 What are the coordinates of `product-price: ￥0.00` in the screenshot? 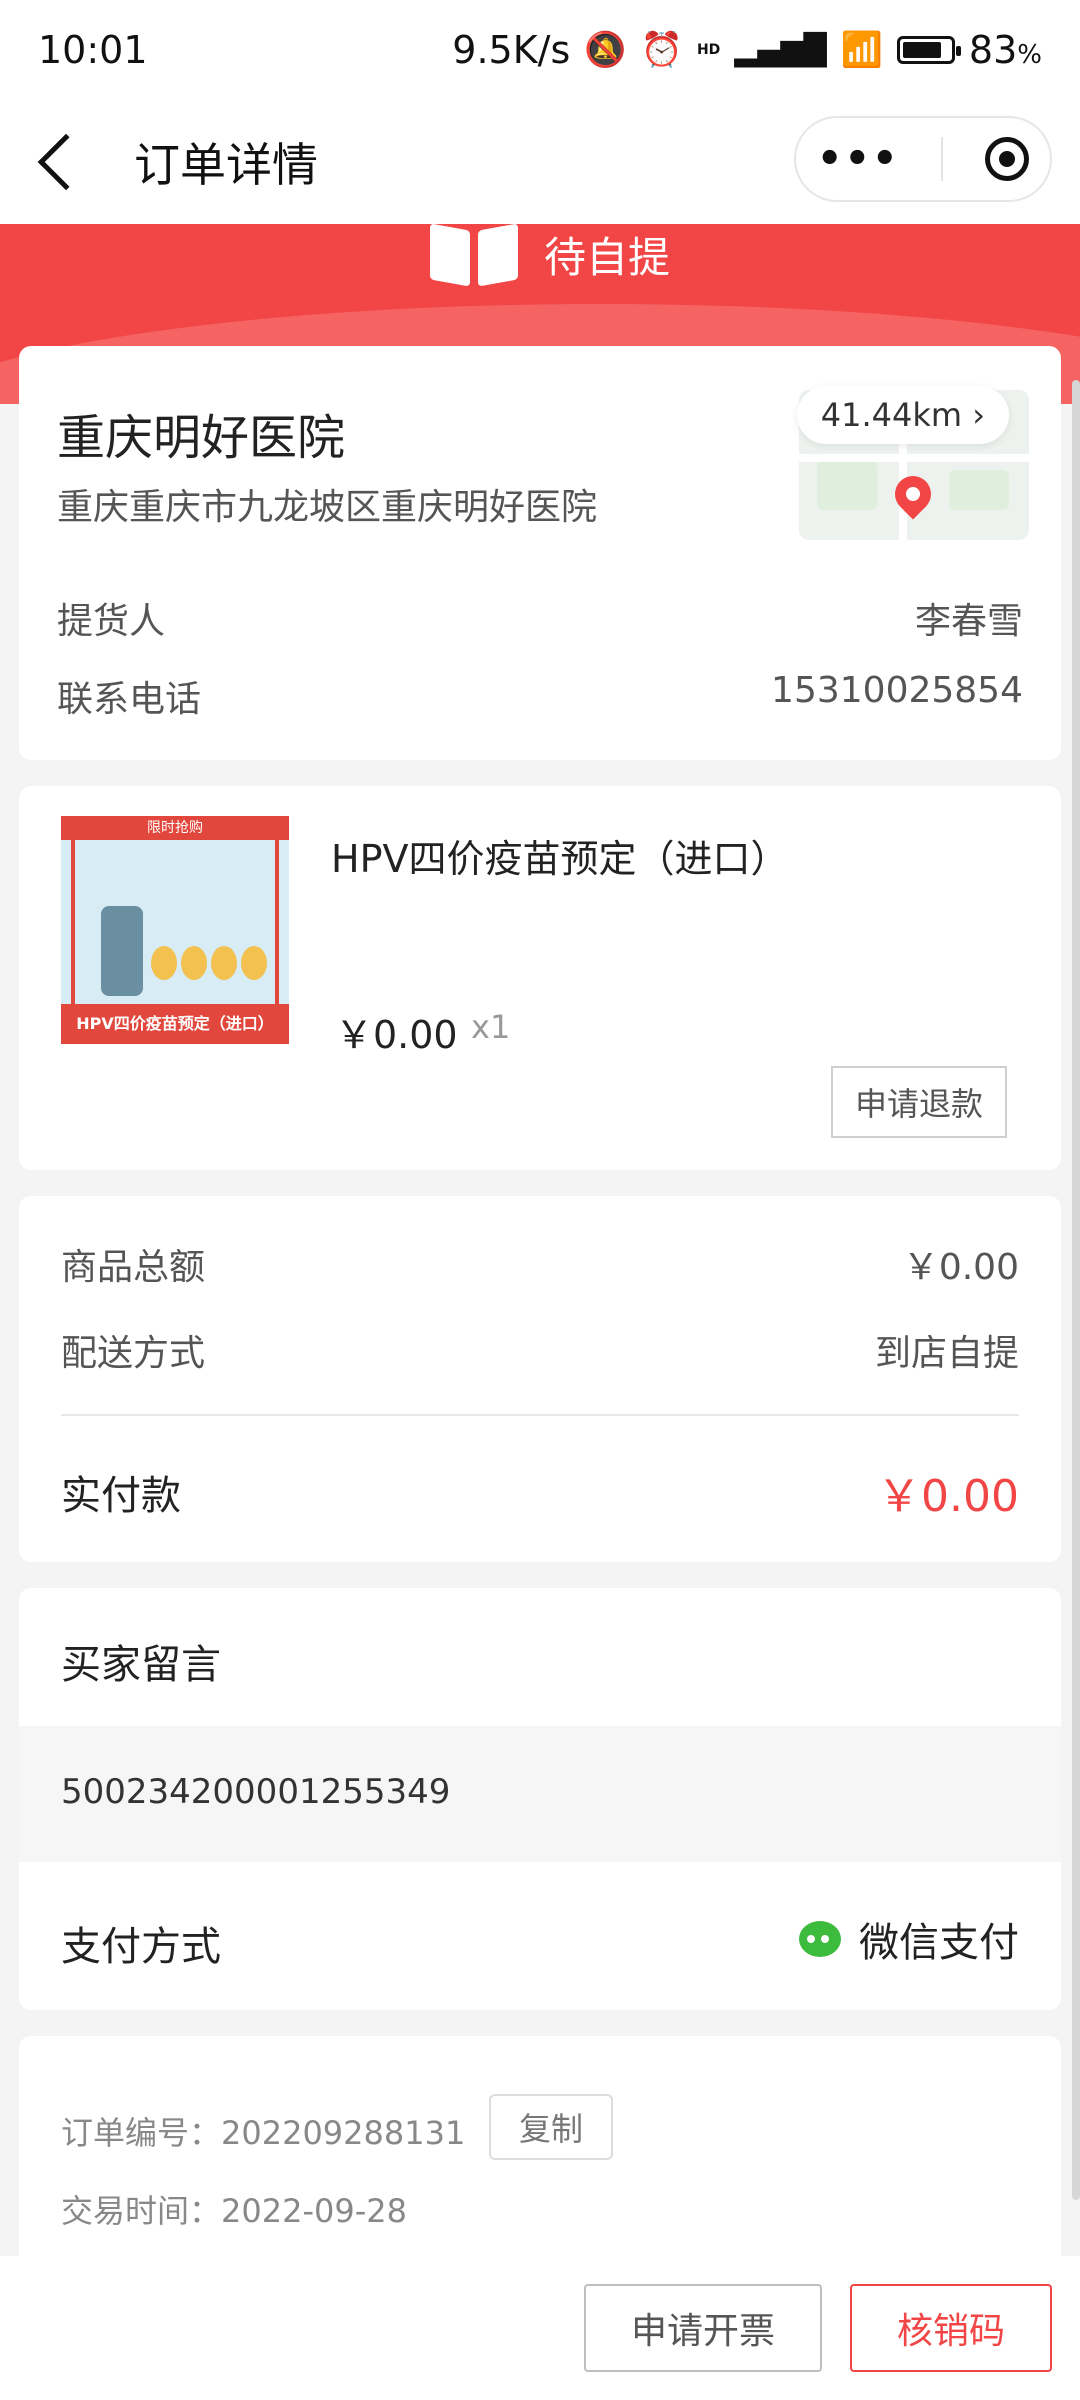 It's located at (396, 1035).